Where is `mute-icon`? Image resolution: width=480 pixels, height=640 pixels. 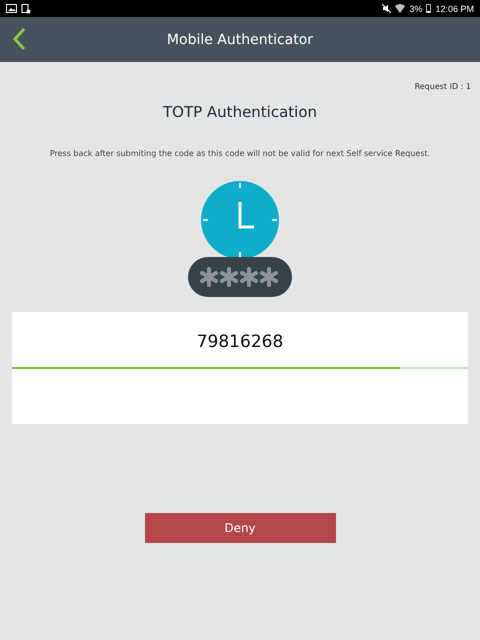 mute-icon is located at coordinates (387, 8).